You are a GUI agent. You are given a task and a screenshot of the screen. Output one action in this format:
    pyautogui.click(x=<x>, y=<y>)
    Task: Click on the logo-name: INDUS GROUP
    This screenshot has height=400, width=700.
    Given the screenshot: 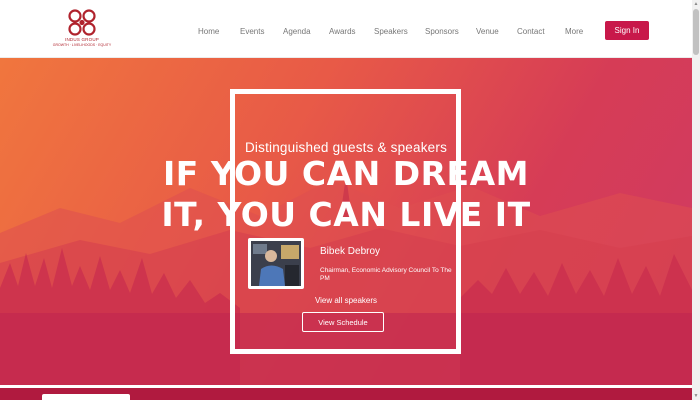 What is the action you would take?
    pyautogui.click(x=82, y=39)
    